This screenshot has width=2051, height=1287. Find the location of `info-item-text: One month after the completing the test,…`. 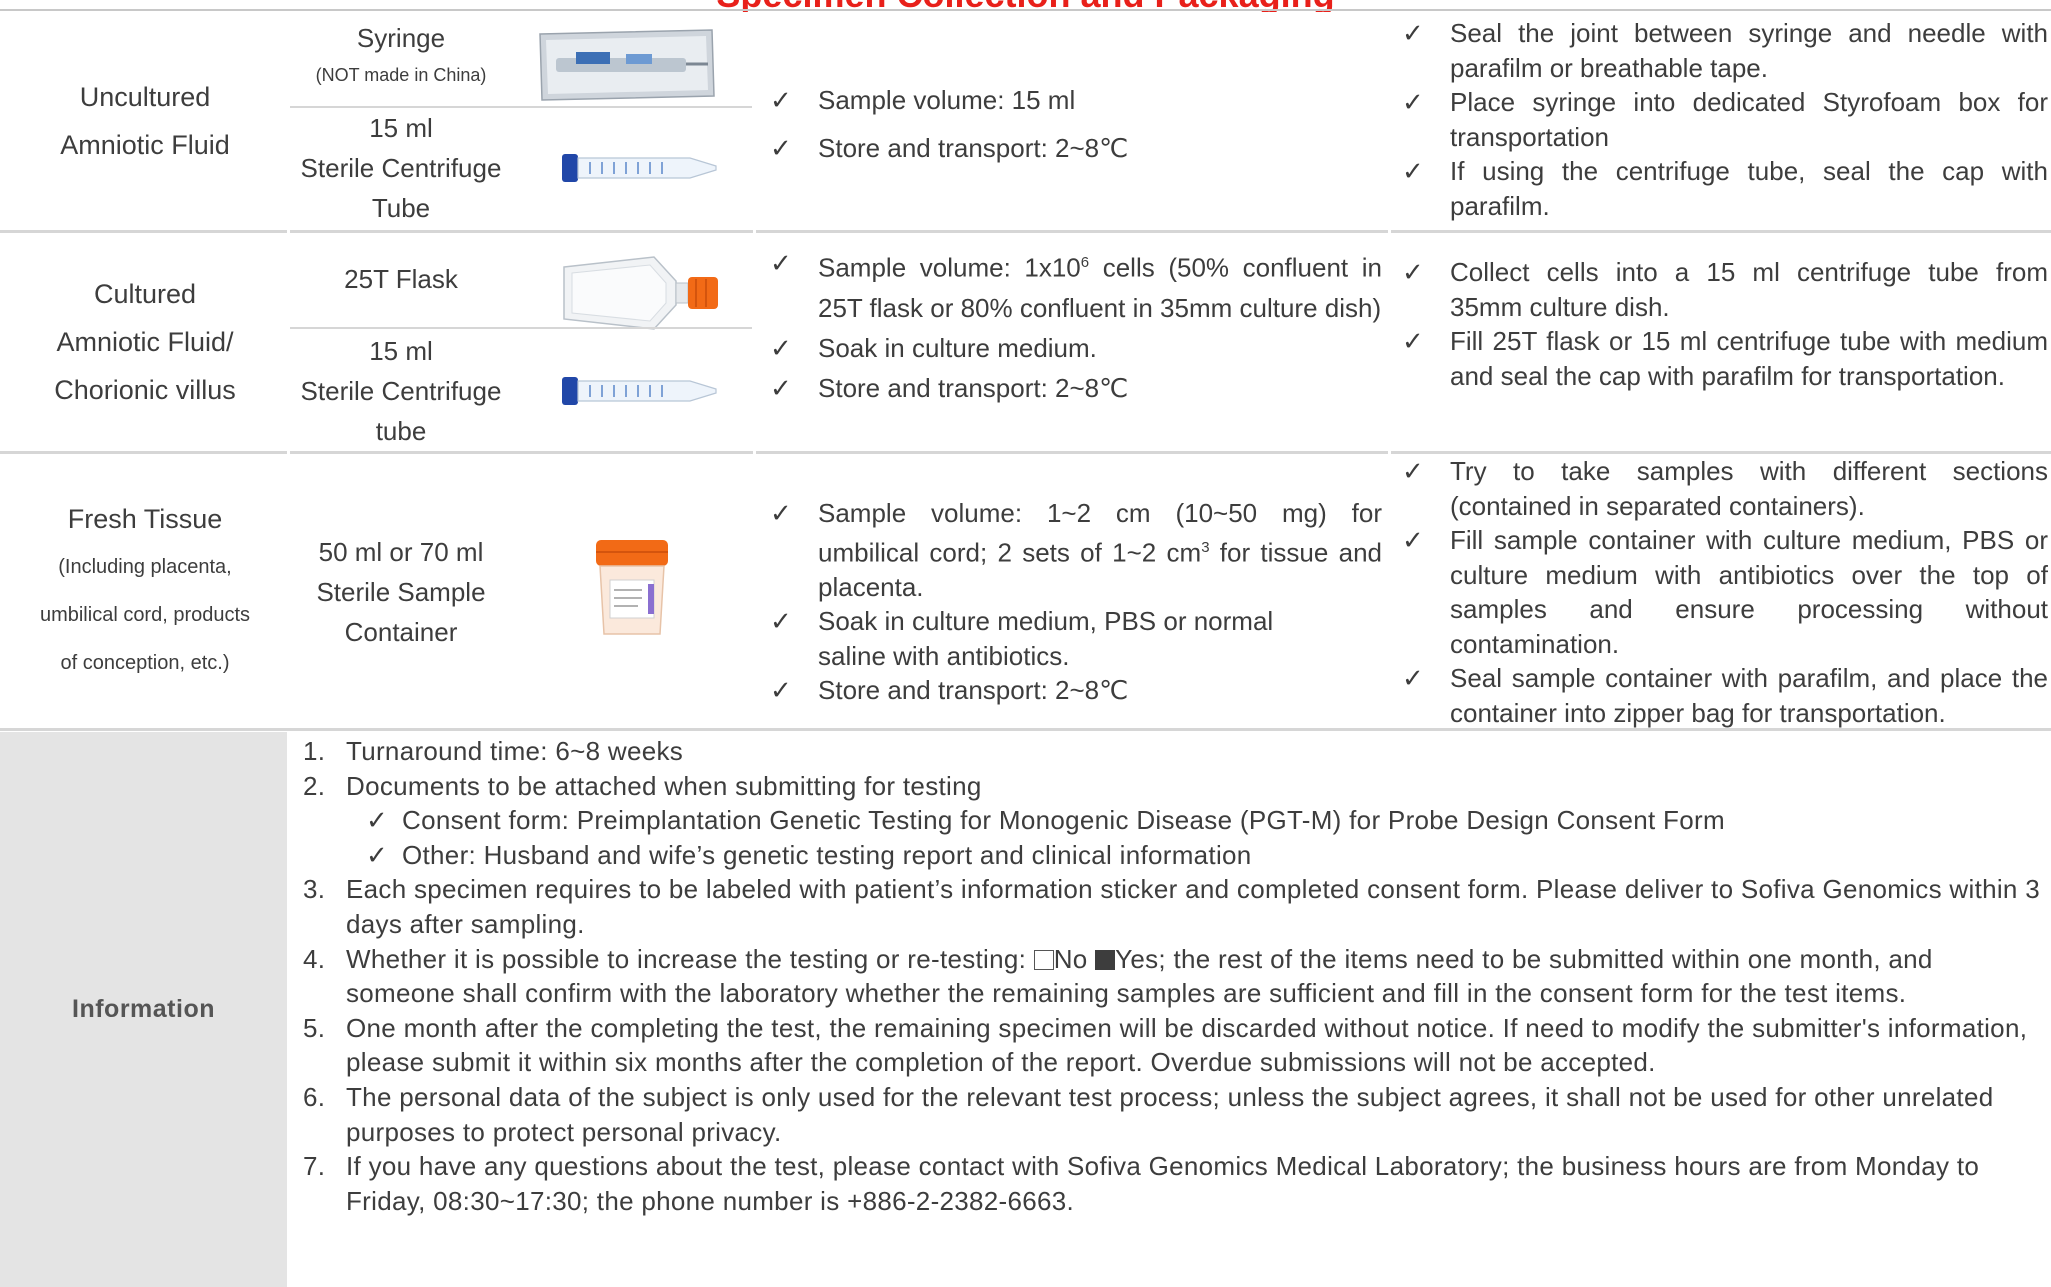

info-item-text: One month after the completing the test,… is located at coordinates (1187, 1045).